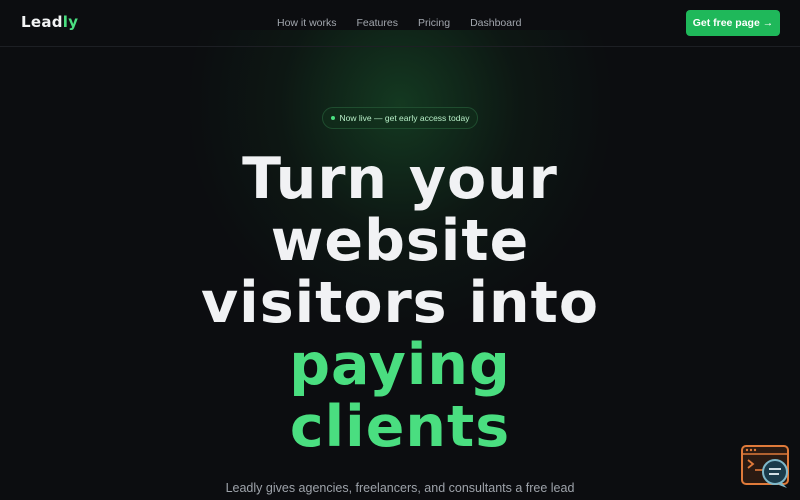  I want to click on arrow-right-icon: →, so click(768, 23).